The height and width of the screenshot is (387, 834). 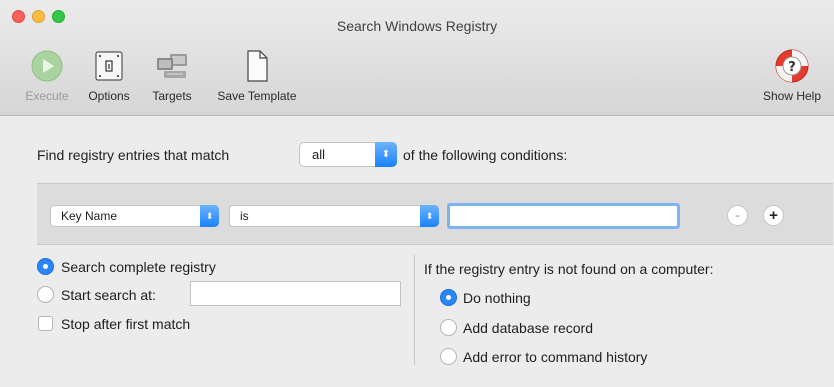 I want to click on add-condition-button: +, so click(x=773, y=215).